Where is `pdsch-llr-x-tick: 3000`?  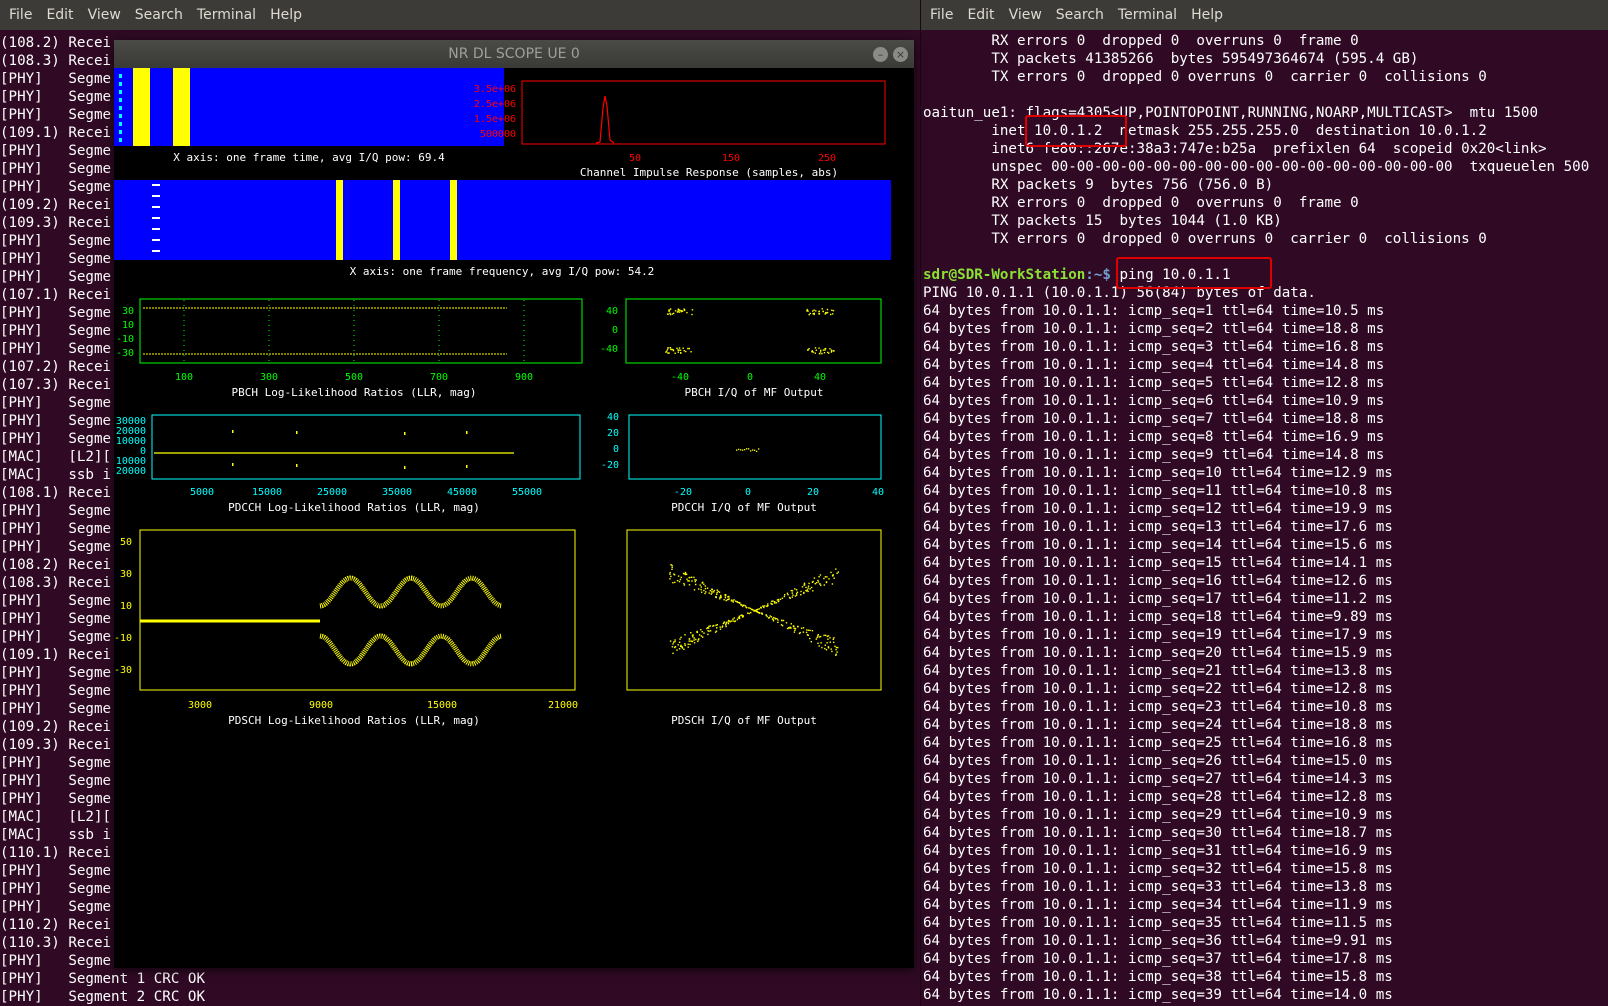 pdsch-llr-x-tick: 3000 is located at coordinates (200, 705).